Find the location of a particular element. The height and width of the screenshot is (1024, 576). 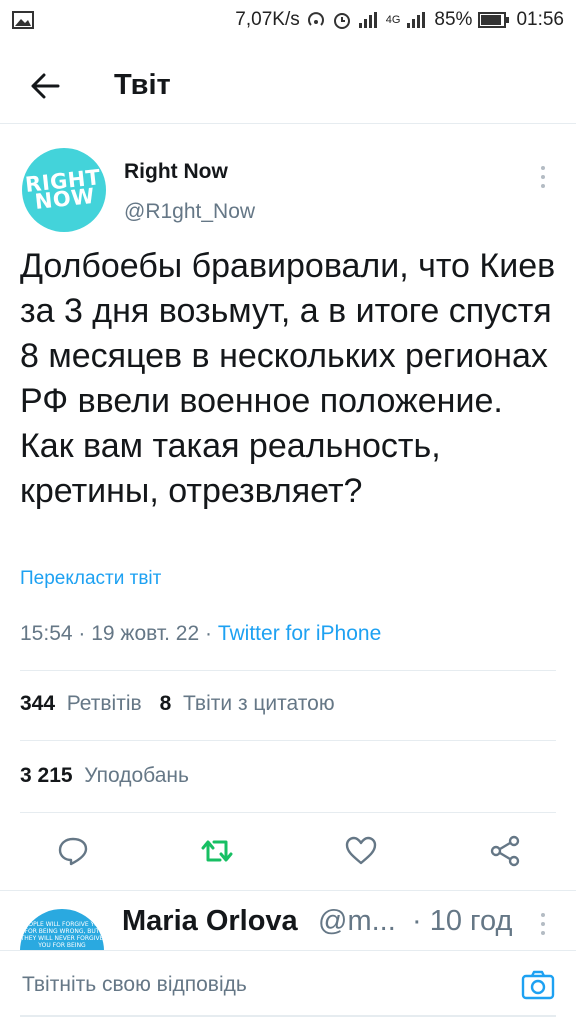

share-icon is located at coordinates (505, 851).